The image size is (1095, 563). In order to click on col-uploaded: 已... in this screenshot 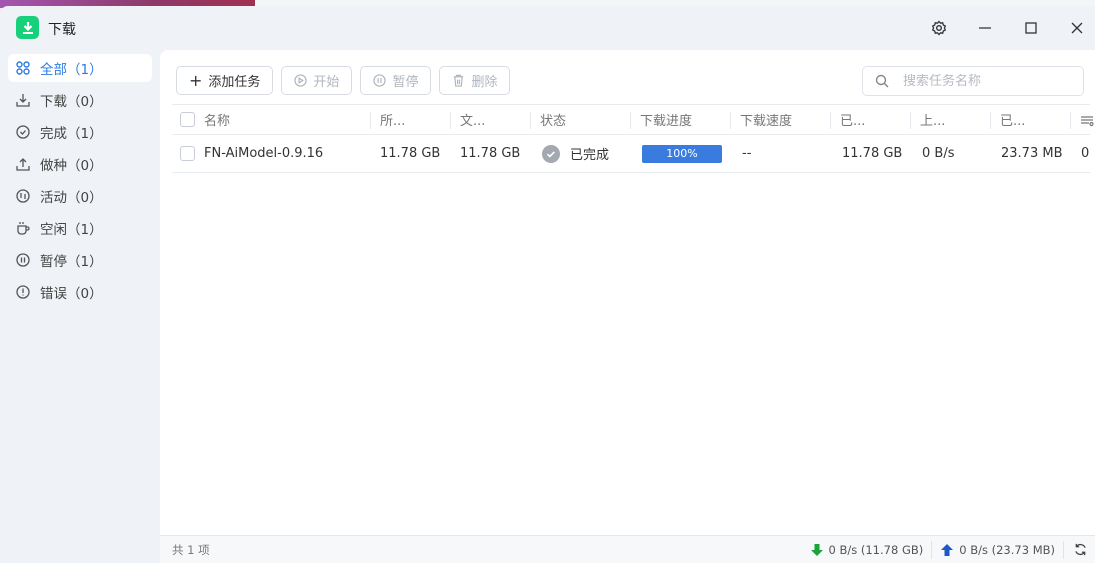, I will do `click(1012, 119)`.